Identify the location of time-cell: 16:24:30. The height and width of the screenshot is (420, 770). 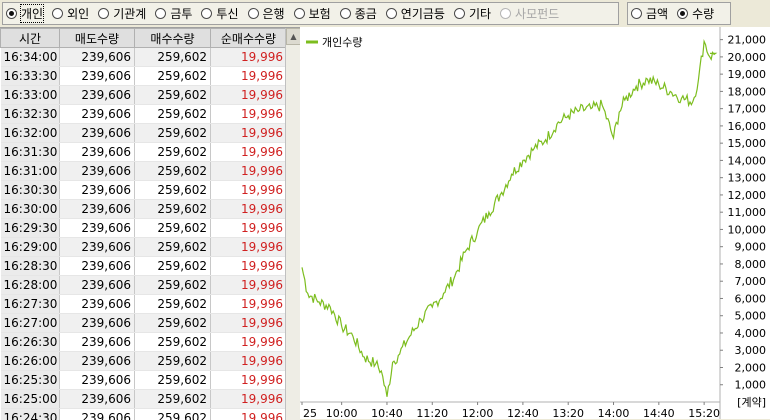
(30, 414).